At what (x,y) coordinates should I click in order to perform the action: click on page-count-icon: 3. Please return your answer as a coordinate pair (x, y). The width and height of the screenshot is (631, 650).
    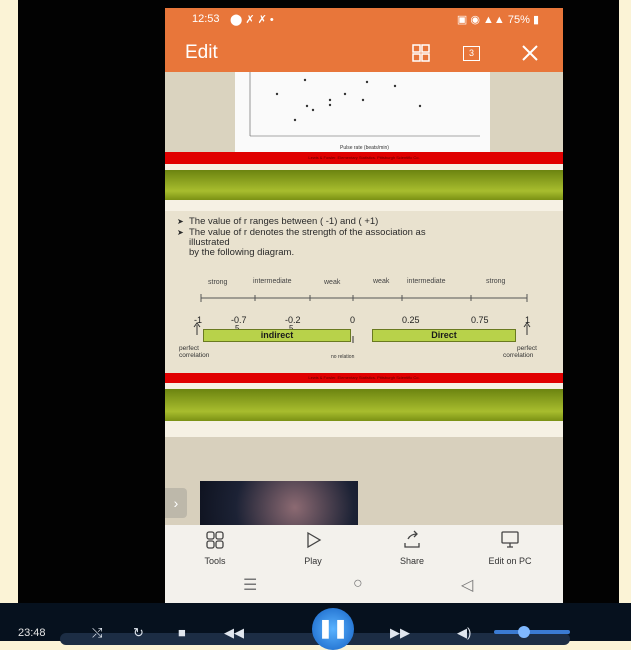
    Looking at the image, I should click on (471, 53).